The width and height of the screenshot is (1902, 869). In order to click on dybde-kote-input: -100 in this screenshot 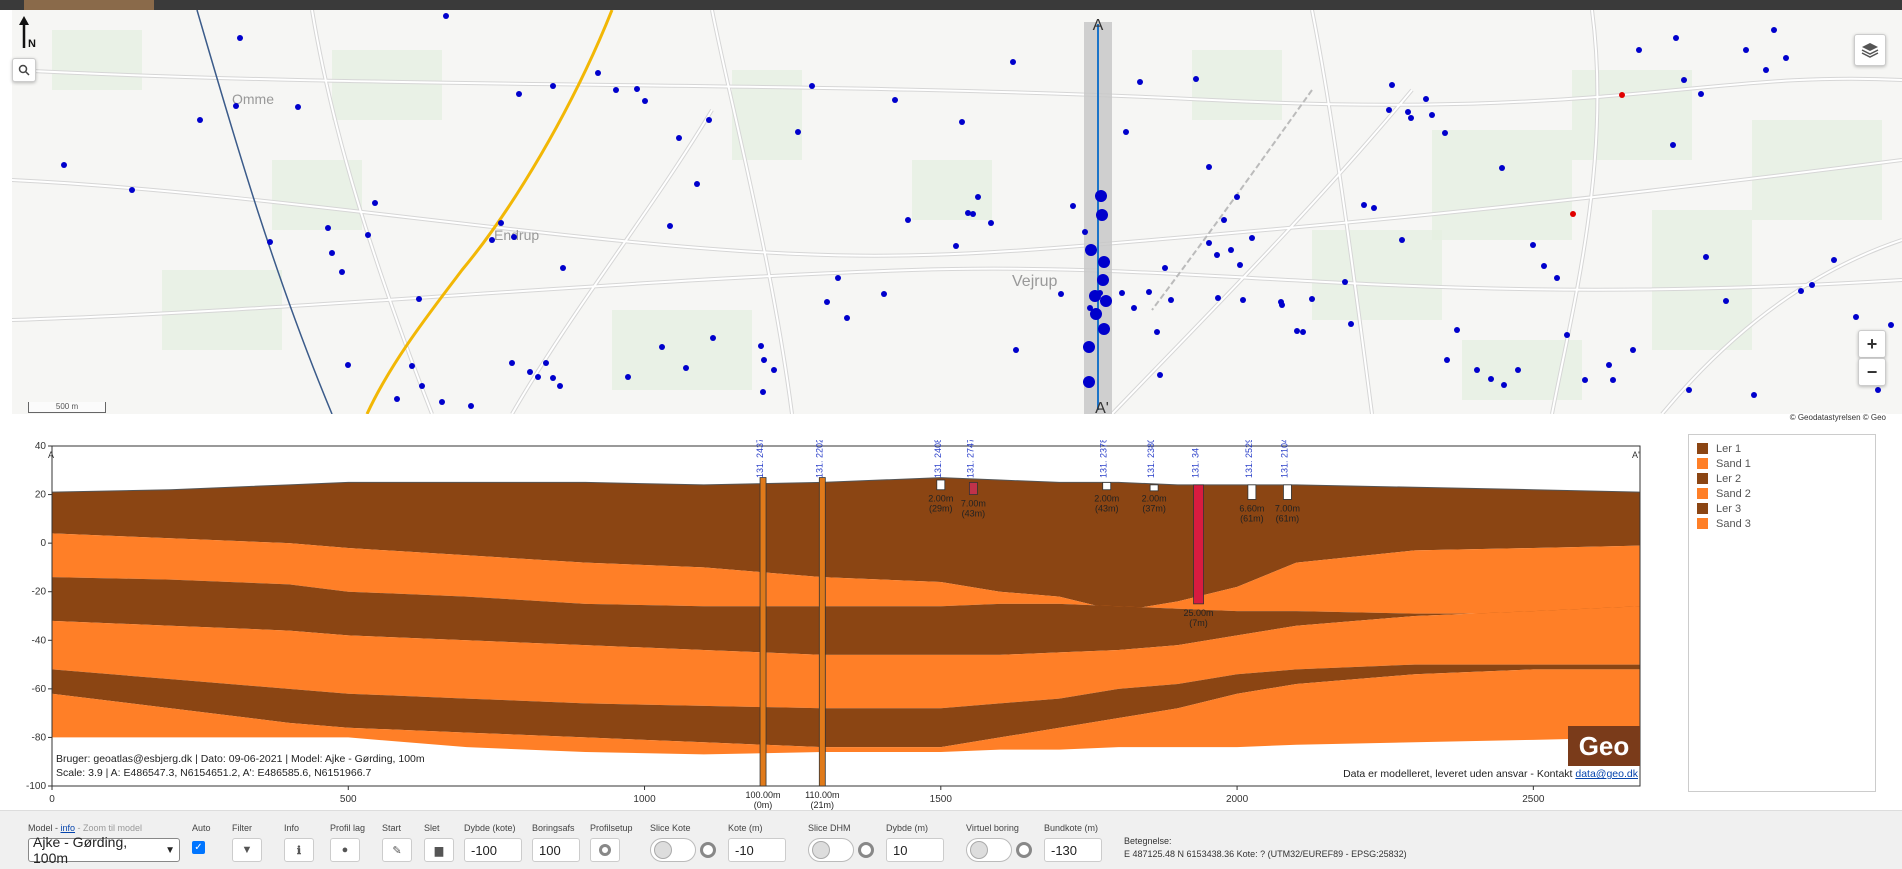, I will do `click(493, 850)`.